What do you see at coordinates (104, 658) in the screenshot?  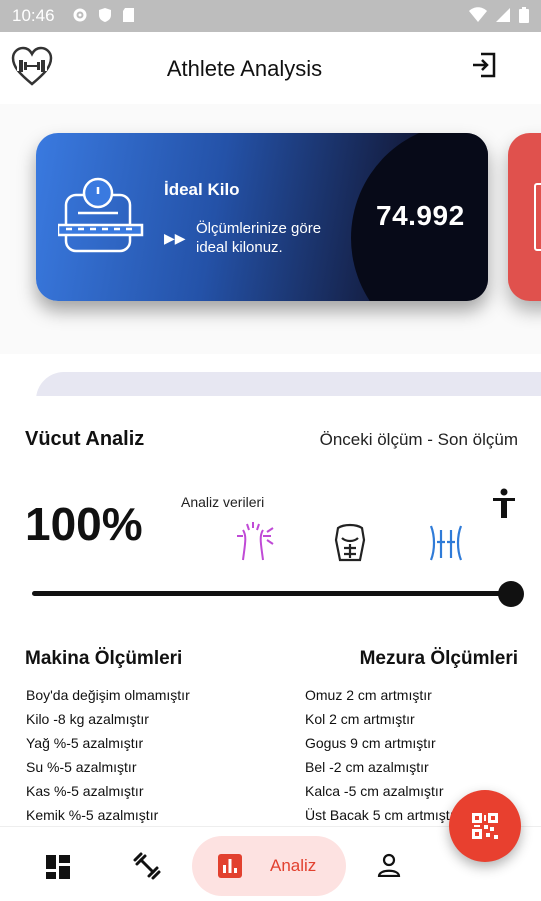 I see `machine-measurements-title: Makina Ölçümleri` at bounding box center [104, 658].